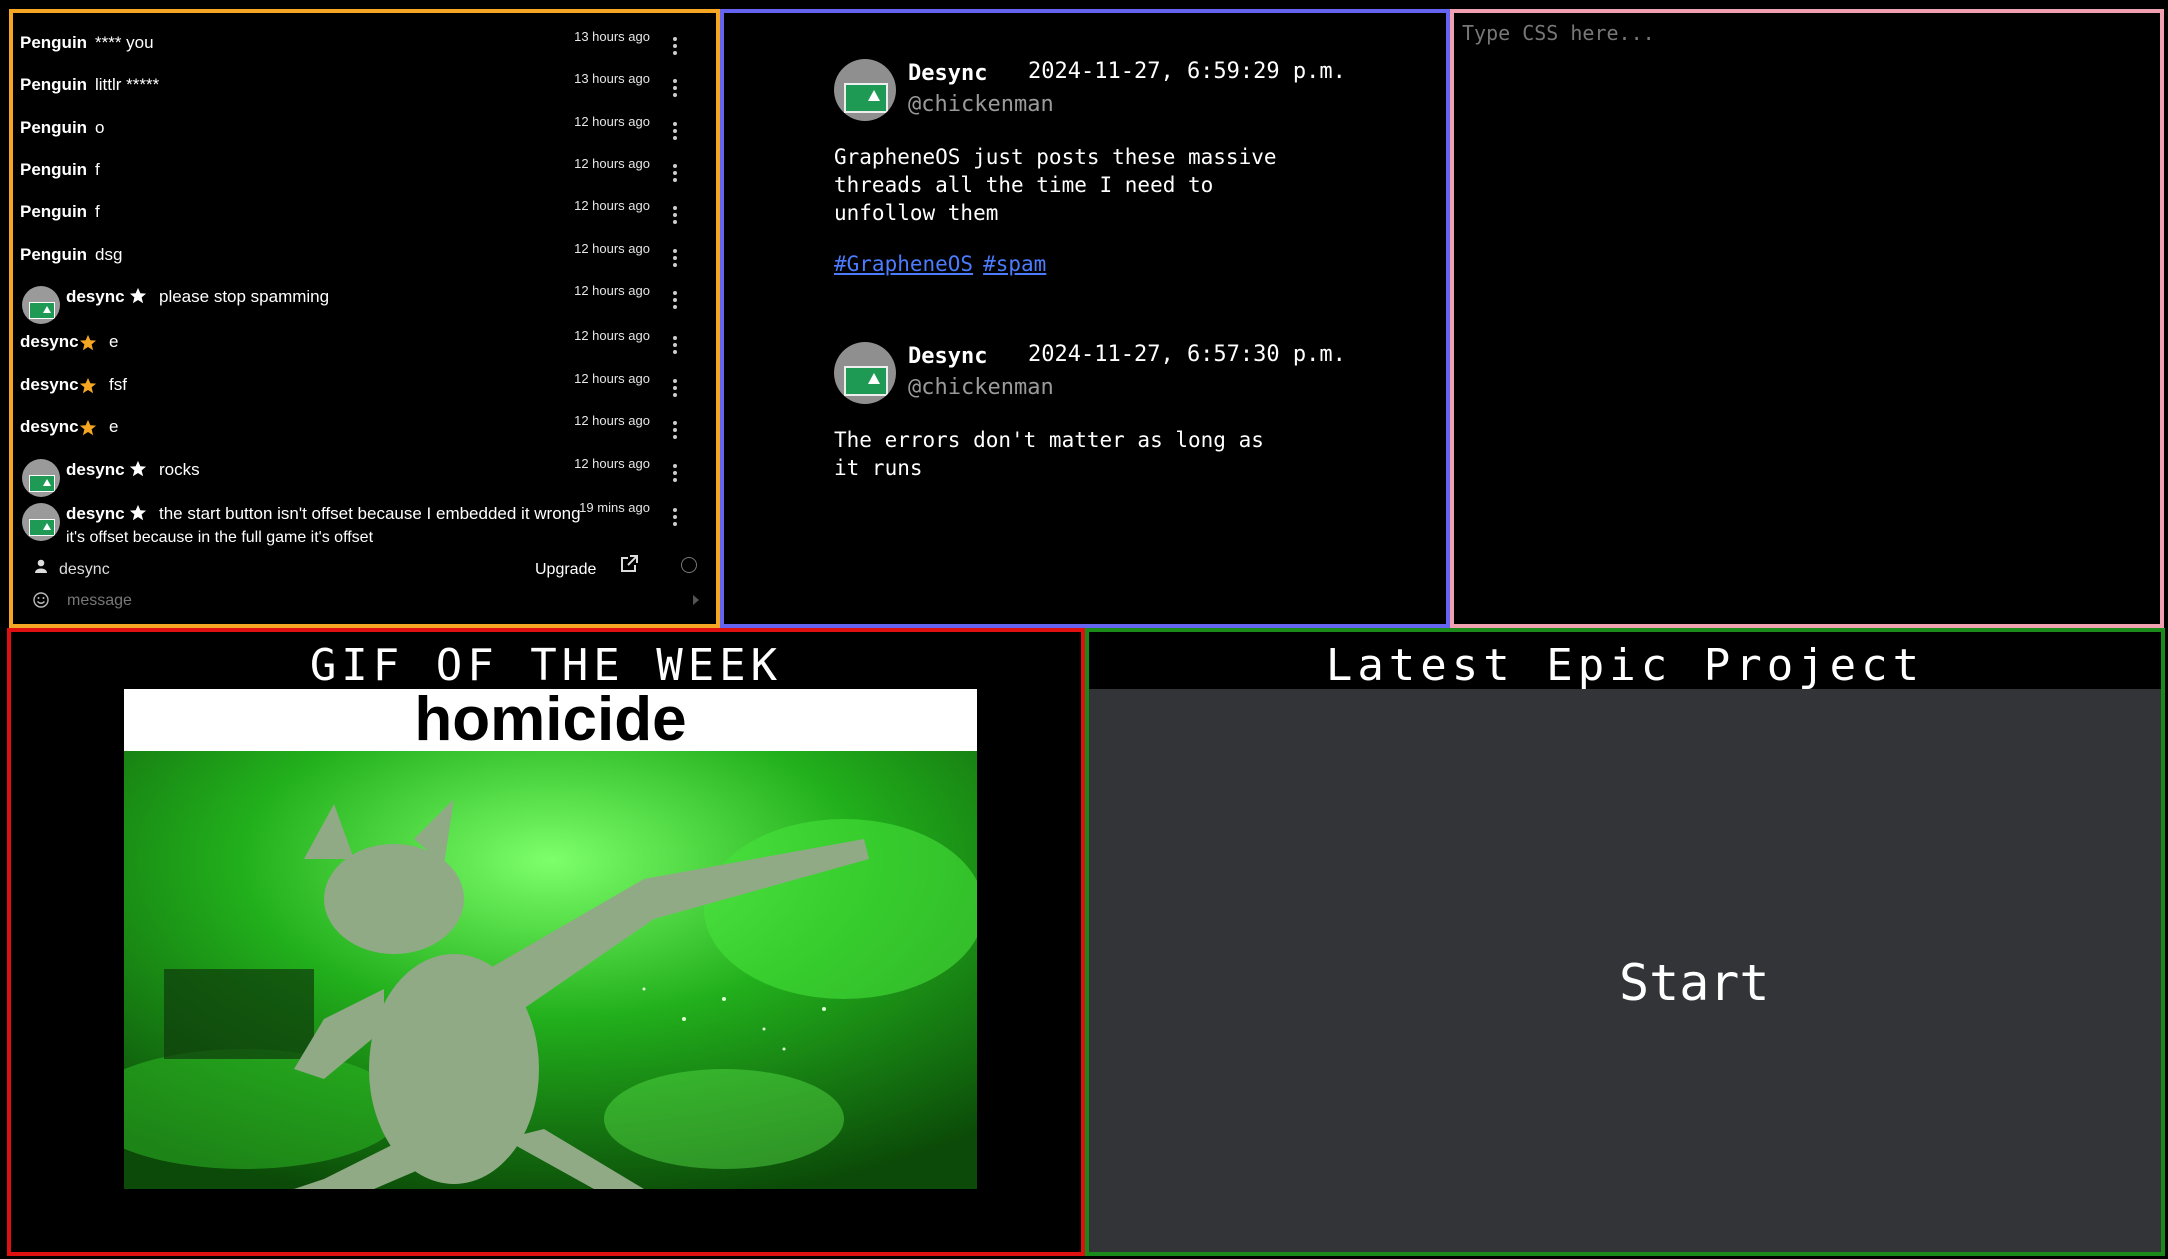 Image resolution: width=2168 pixels, height=1259 pixels. Describe the element at coordinates (689, 565) in the screenshot. I see `status-circle-icon` at that location.